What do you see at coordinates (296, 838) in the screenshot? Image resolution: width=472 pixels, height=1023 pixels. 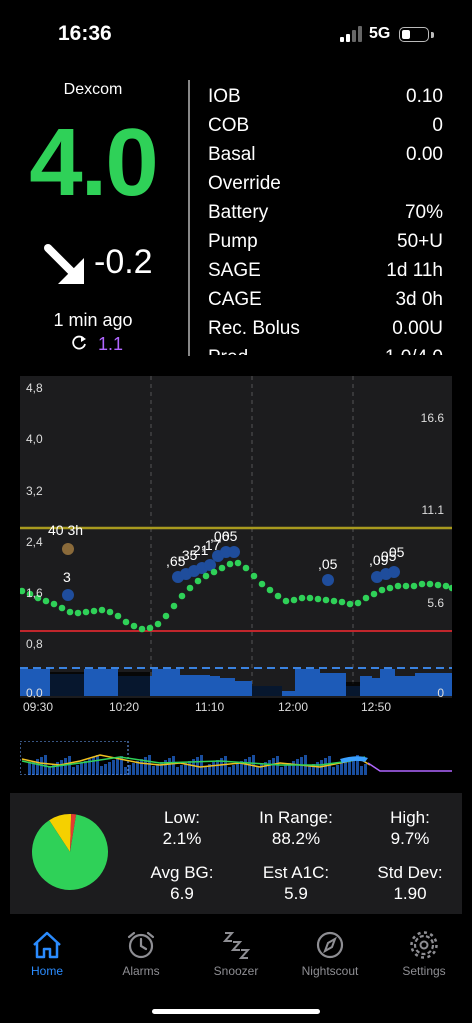 I see `stat-value: 88.2%` at bounding box center [296, 838].